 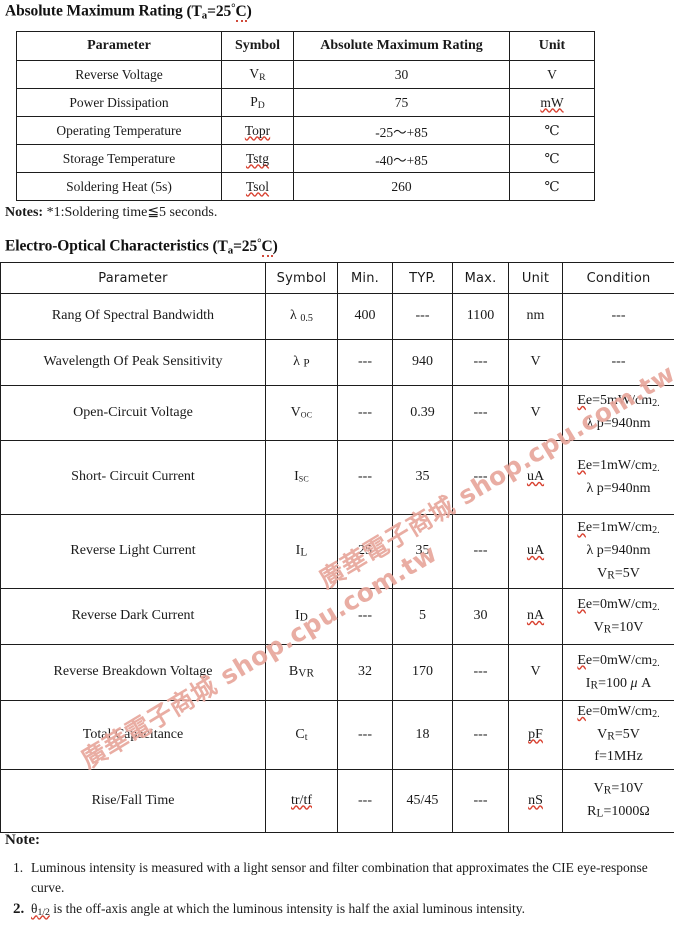 What do you see at coordinates (422, 735) in the screenshot?
I see `eoc-cell-typ: 18` at bounding box center [422, 735].